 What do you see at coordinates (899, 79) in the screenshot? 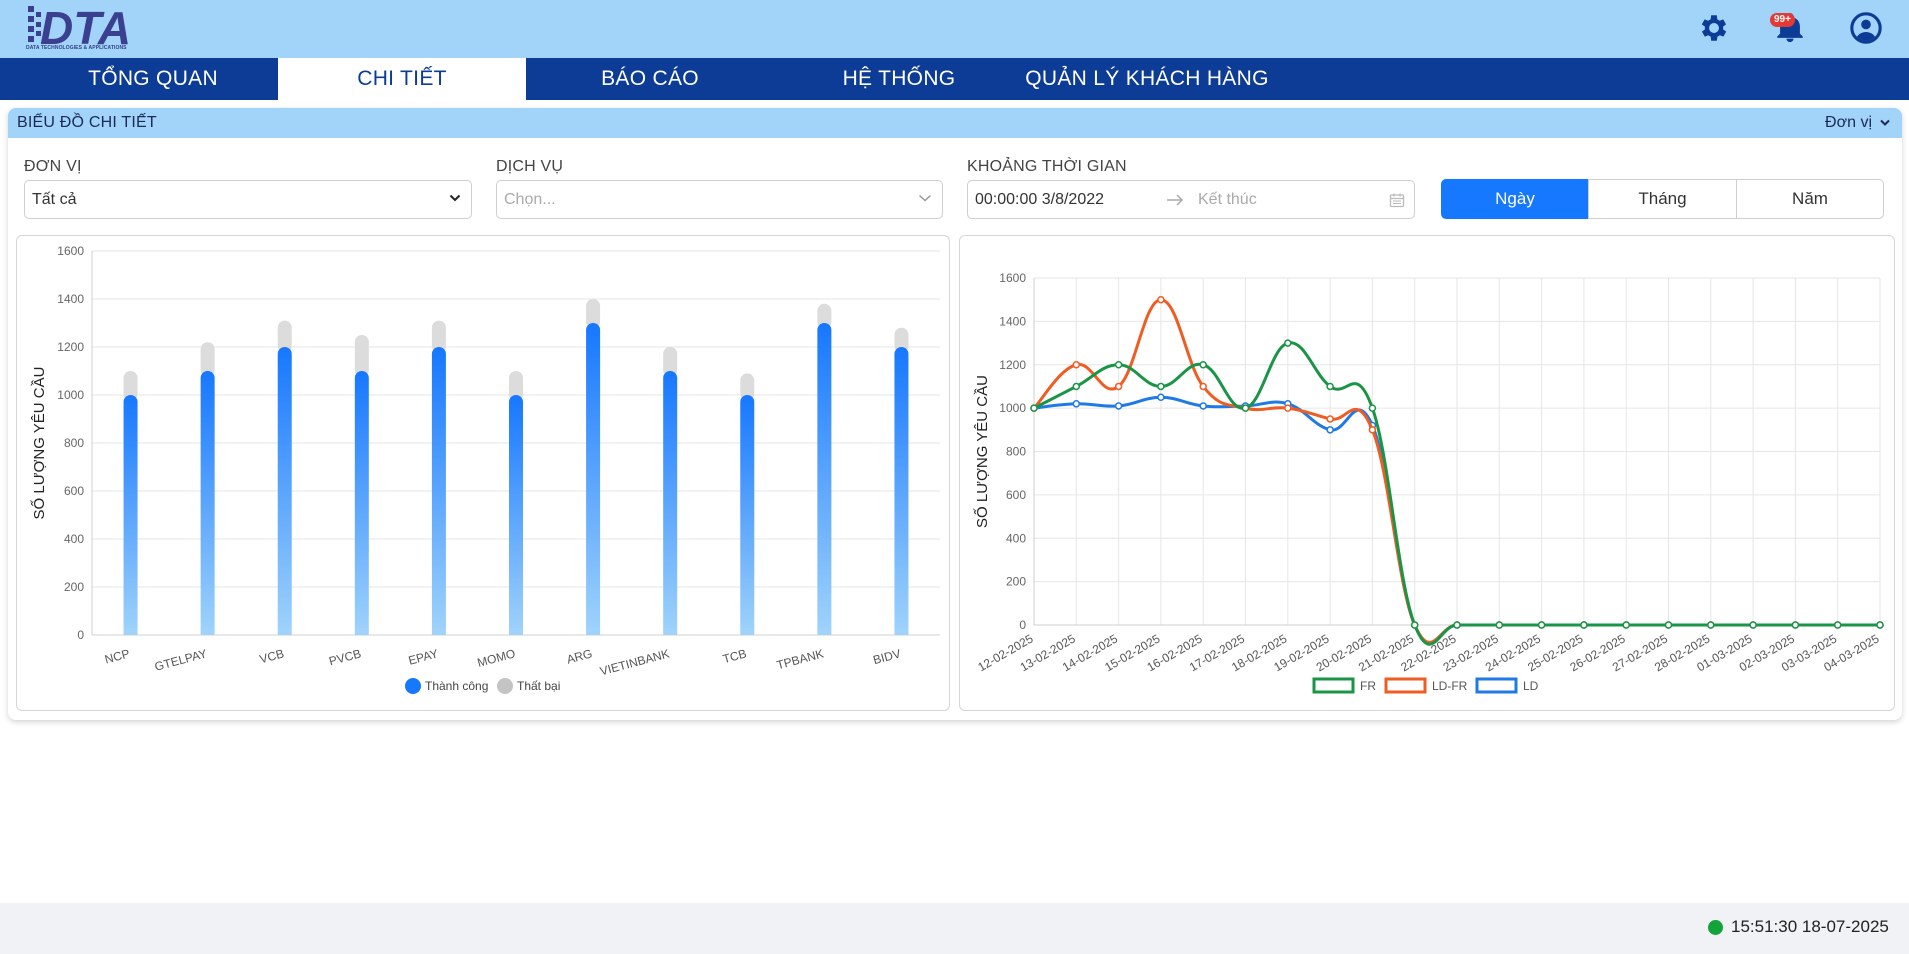
I see `tab-he-thong: HỆ THỐNG` at bounding box center [899, 79].